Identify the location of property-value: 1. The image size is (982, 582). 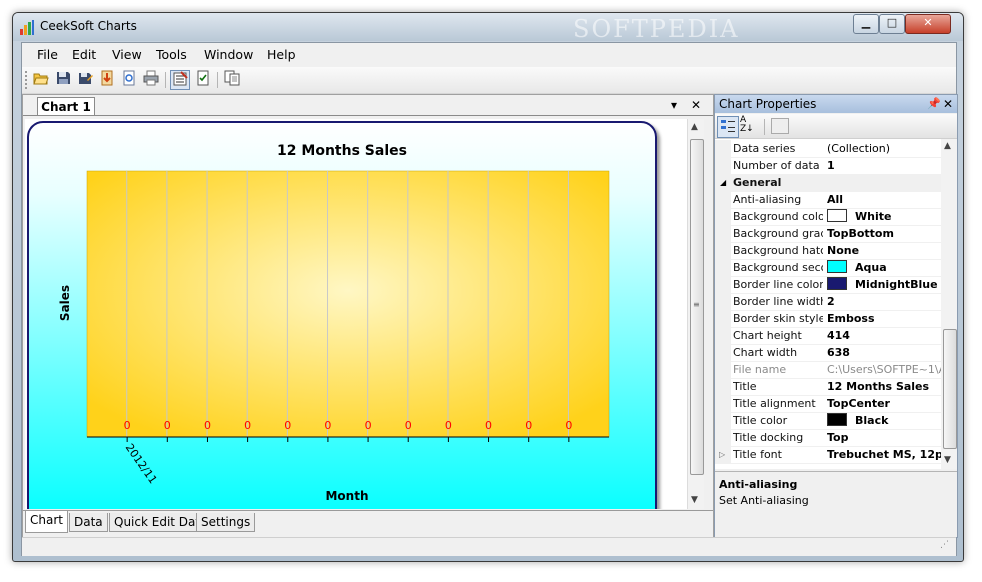
(884, 165).